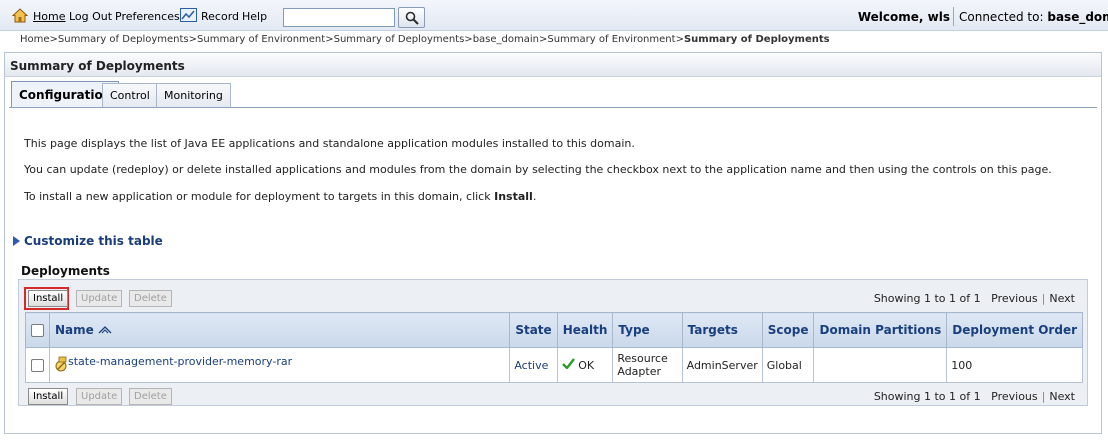  What do you see at coordinates (1077, 17) in the screenshot?
I see `domain-name: base_domain` at bounding box center [1077, 17].